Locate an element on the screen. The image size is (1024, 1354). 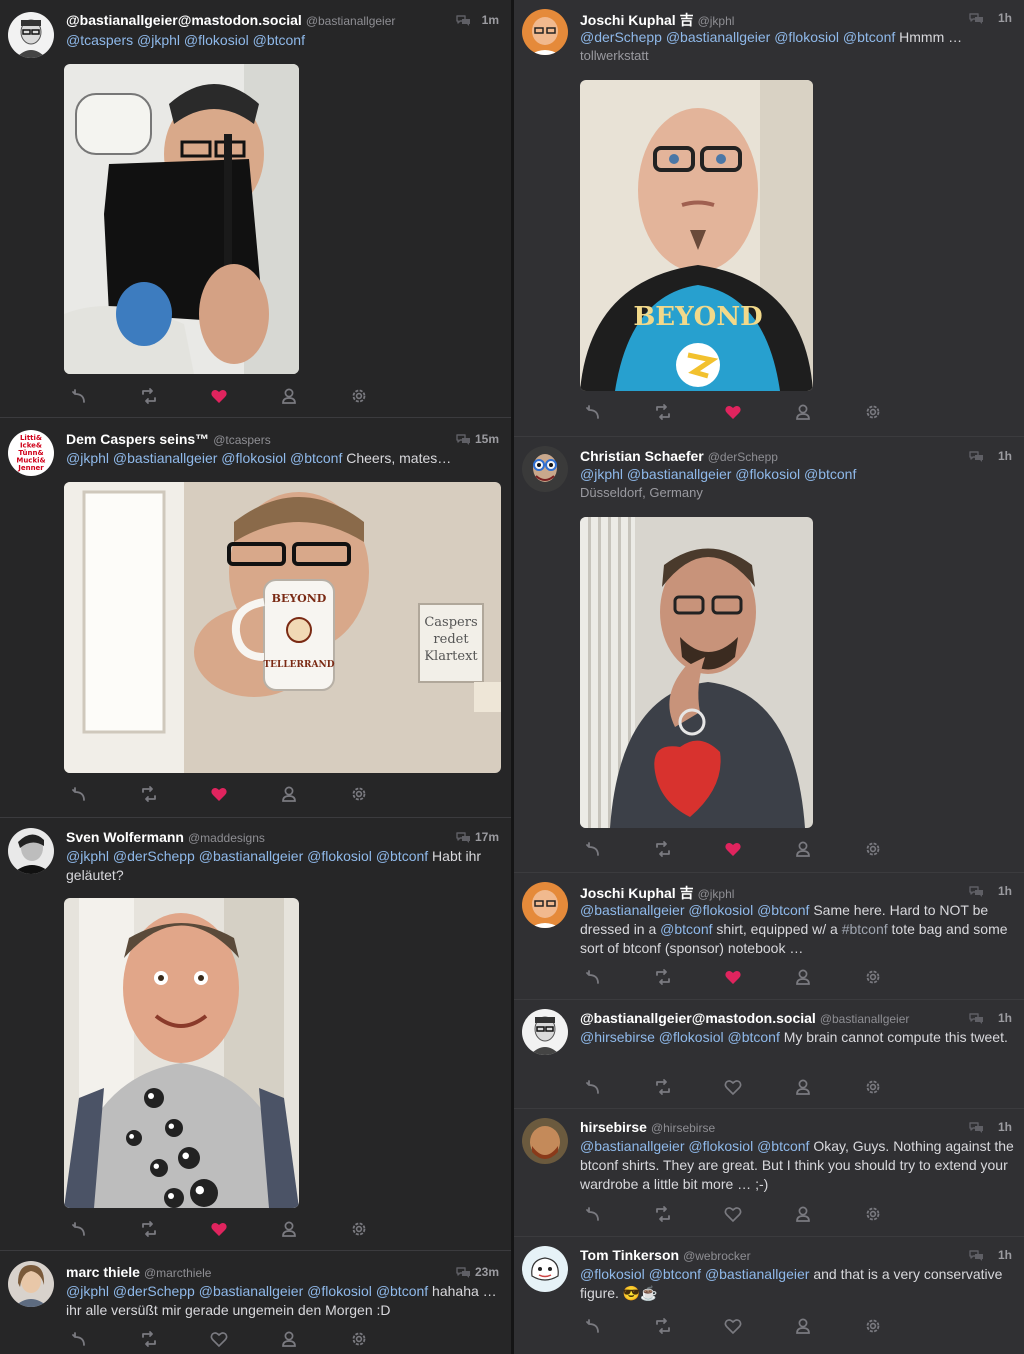
mention-link: @tcaspers is located at coordinates (99, 40).